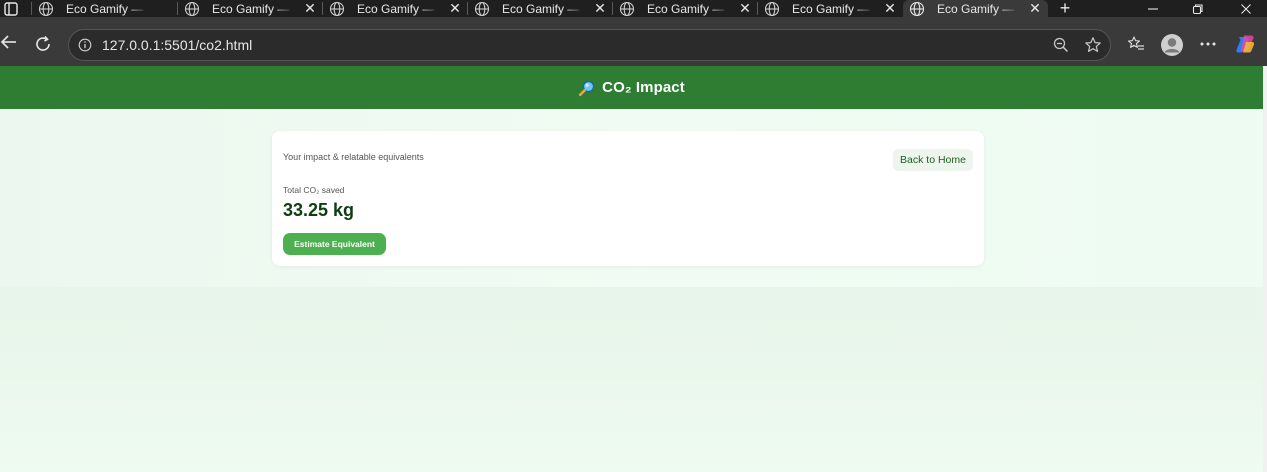 This screenshot has height=472, width=1267. Describe the element at coordinates (9, 42) in the screenshot. I see `back-arrow-icon` at that location.